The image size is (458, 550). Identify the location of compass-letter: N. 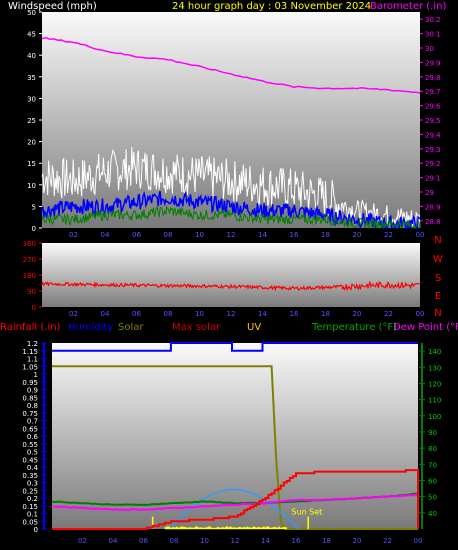
(437, 313).